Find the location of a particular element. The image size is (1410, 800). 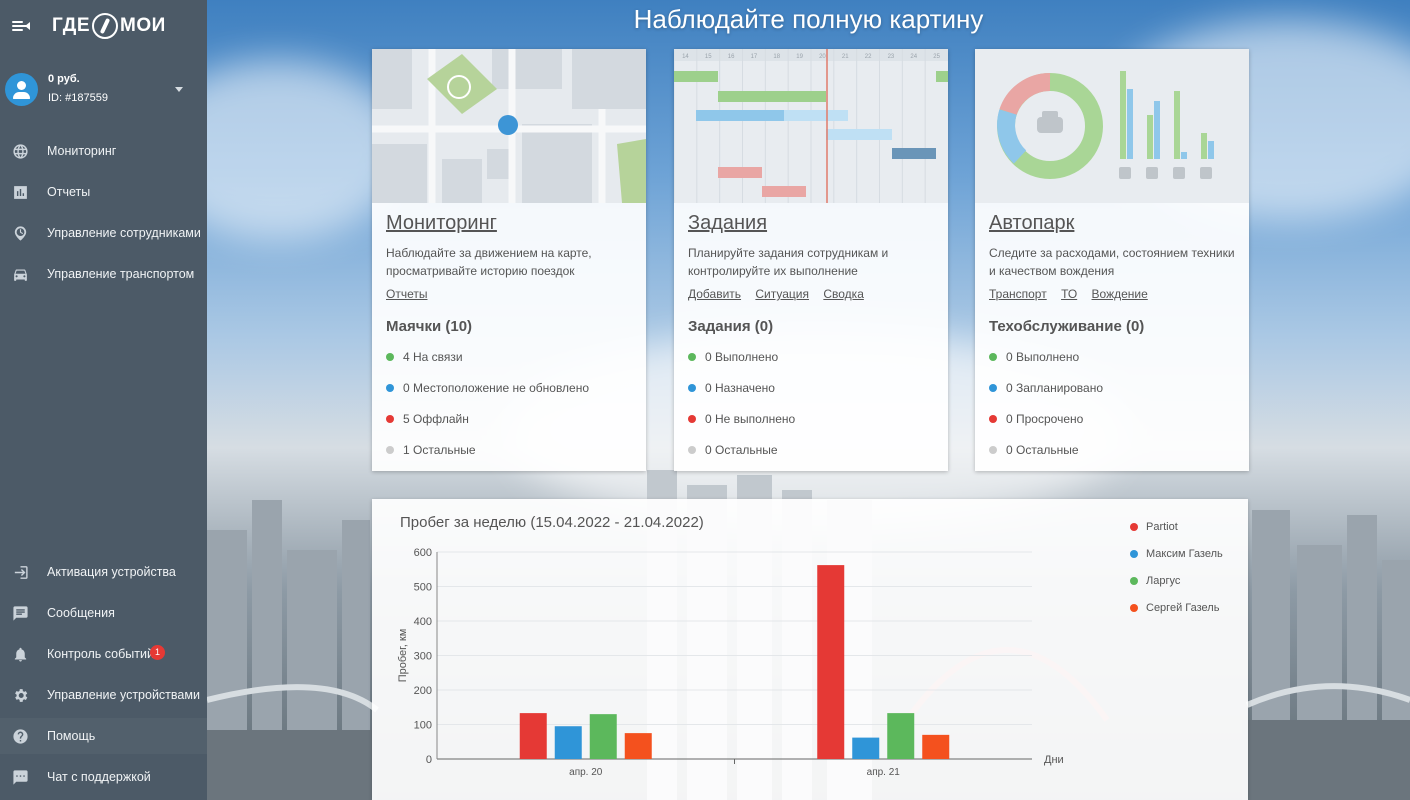

logo-compass-icon is located at coordinates (105, 26).